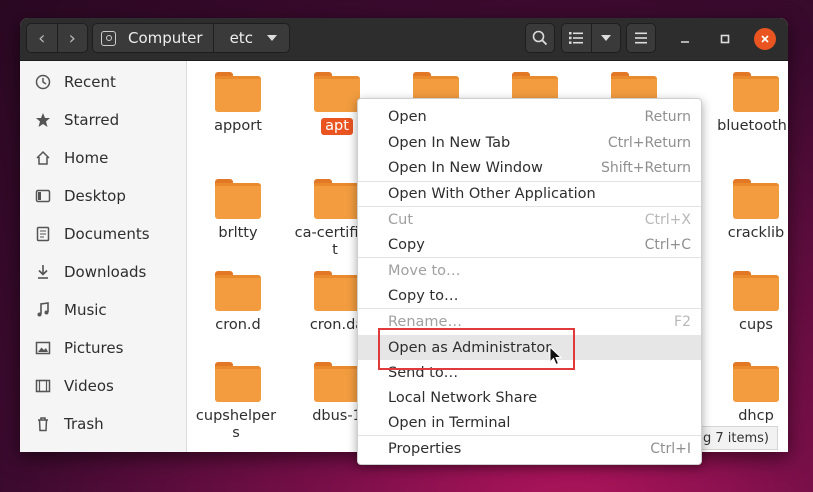 The image size is (813, 492). Describe the element at coordinates (529, 142) in the screenshot. I see `menu-item-open-new-tab: Open In New Tab Ctrl+Return` at that location.